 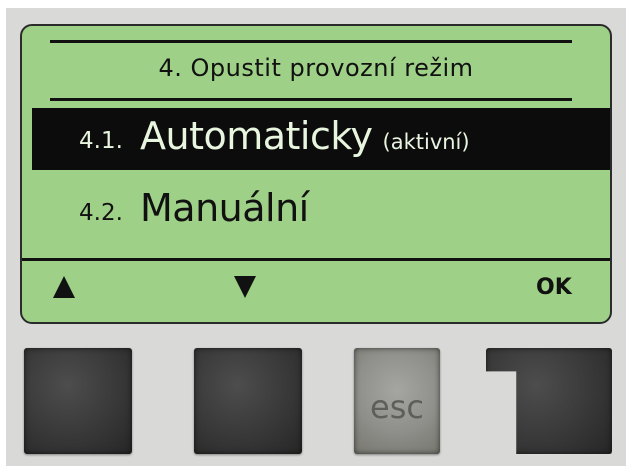 What do you see at coordinates (256, 136) in the screenshot?
I see `menu-item-label-text: Automaticky` at bounding box center [256, 136].